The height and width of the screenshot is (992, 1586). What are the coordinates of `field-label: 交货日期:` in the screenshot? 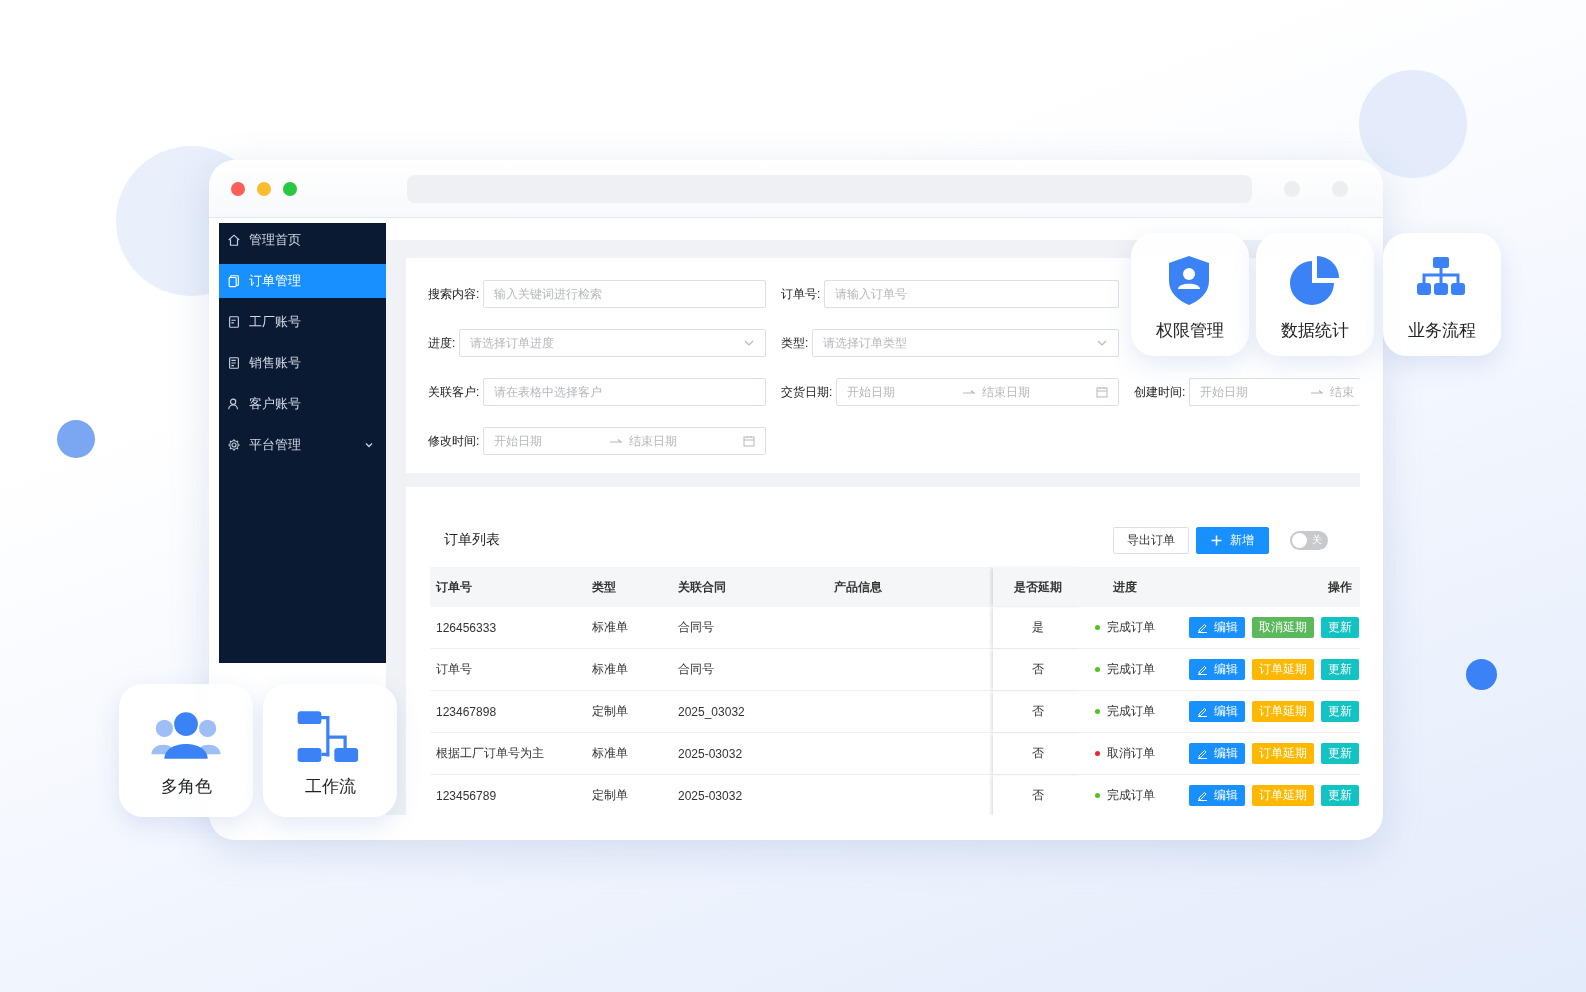 It's located at (807, 392).